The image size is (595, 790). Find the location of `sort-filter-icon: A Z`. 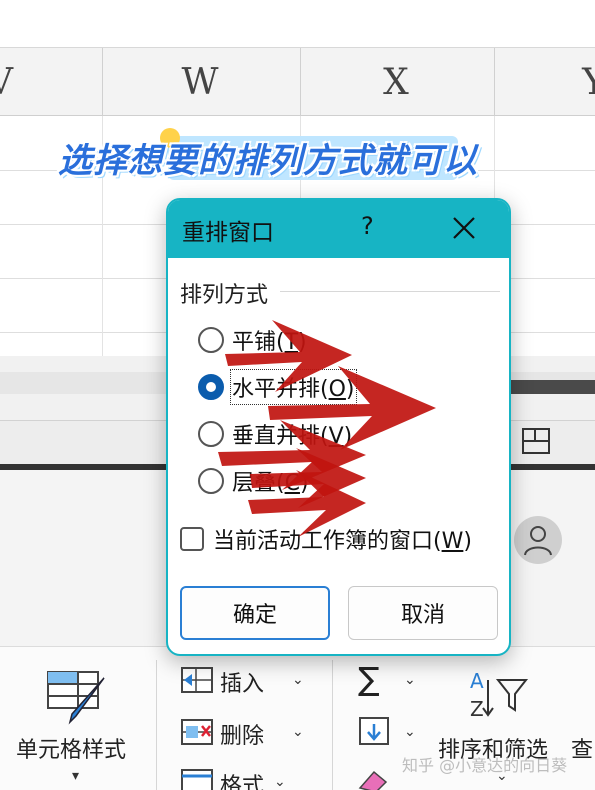

sort-filter-icon: A Z is located at coordinates (498, 695).